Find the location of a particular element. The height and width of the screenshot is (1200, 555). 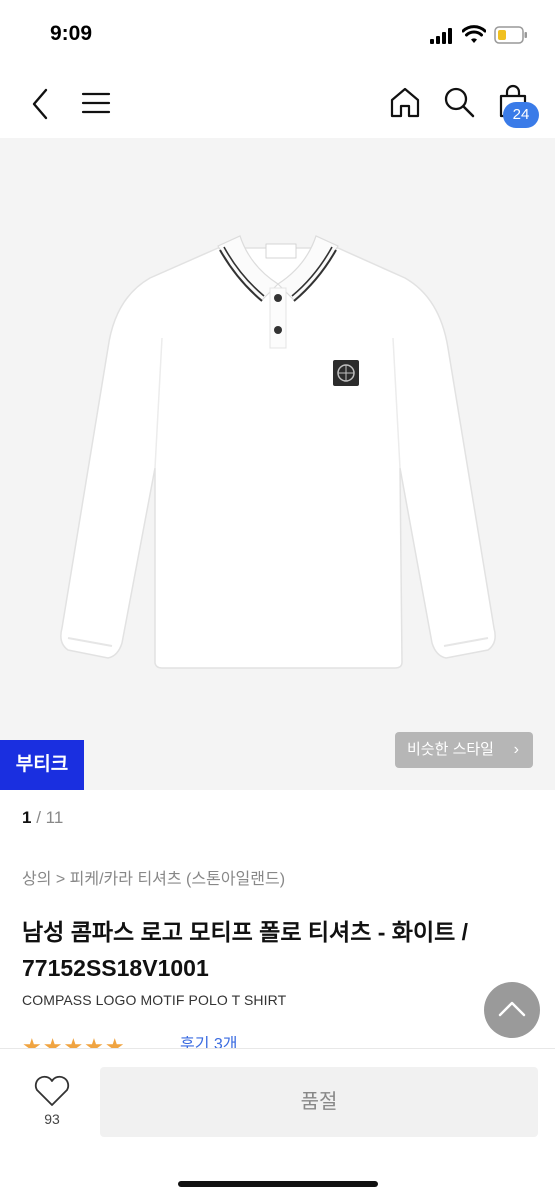

chevron-up-icon is located at coordinates (512, 1009).